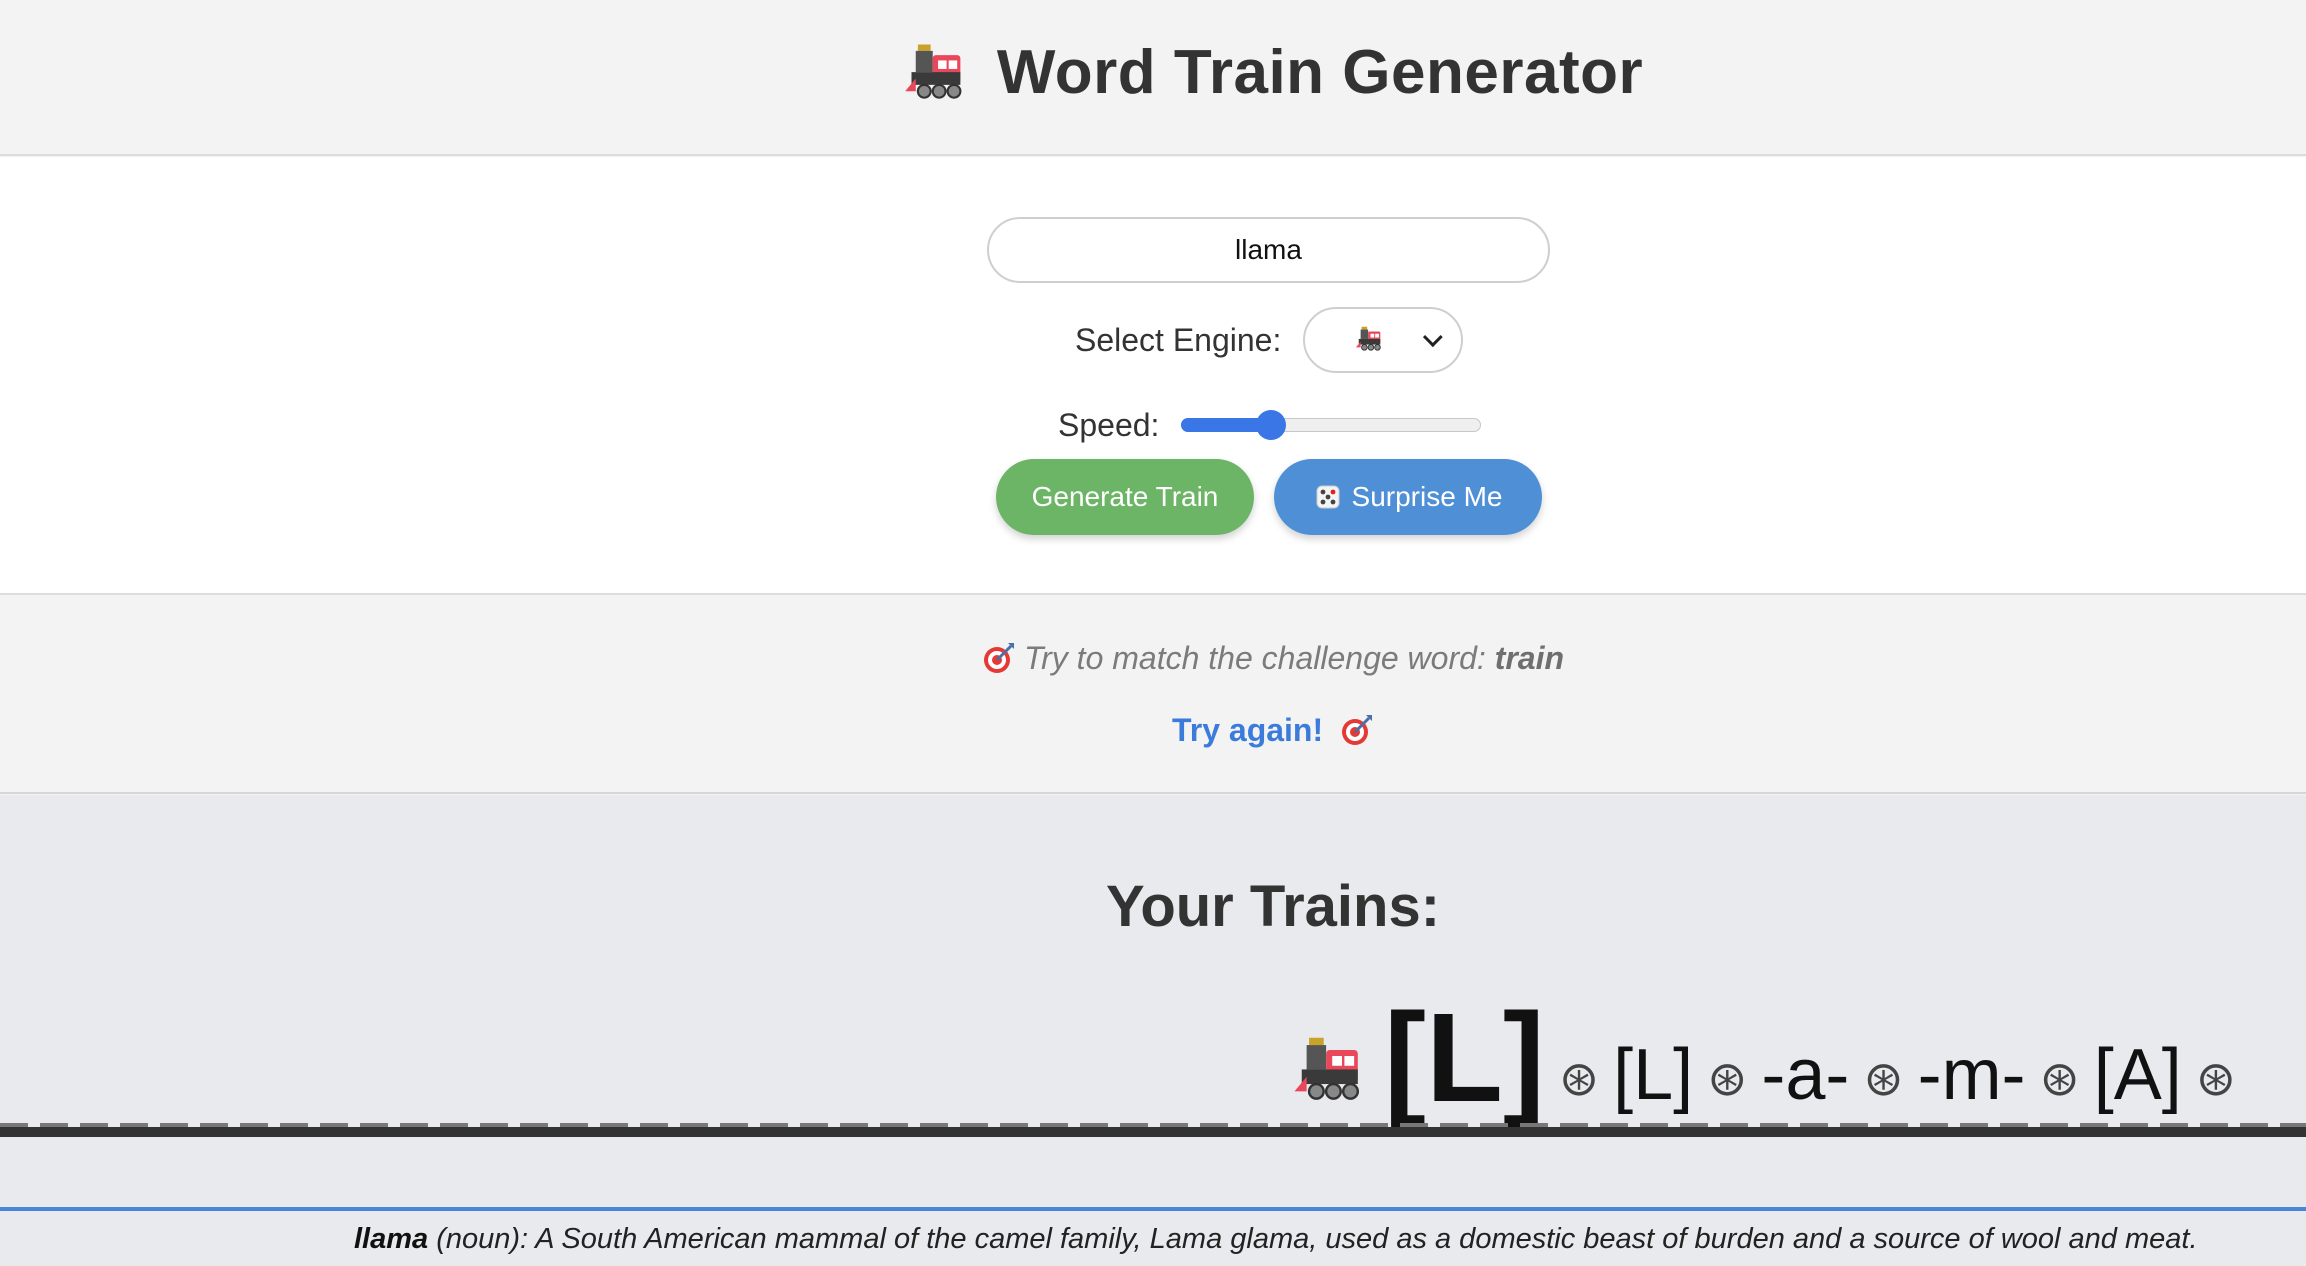 This screenshot has height=1266, width=2306. What do you see at coordinates (1320, 72) in the screenshot?
I see `page-title: Word Train Generator` at bounding box center [1320, 72].